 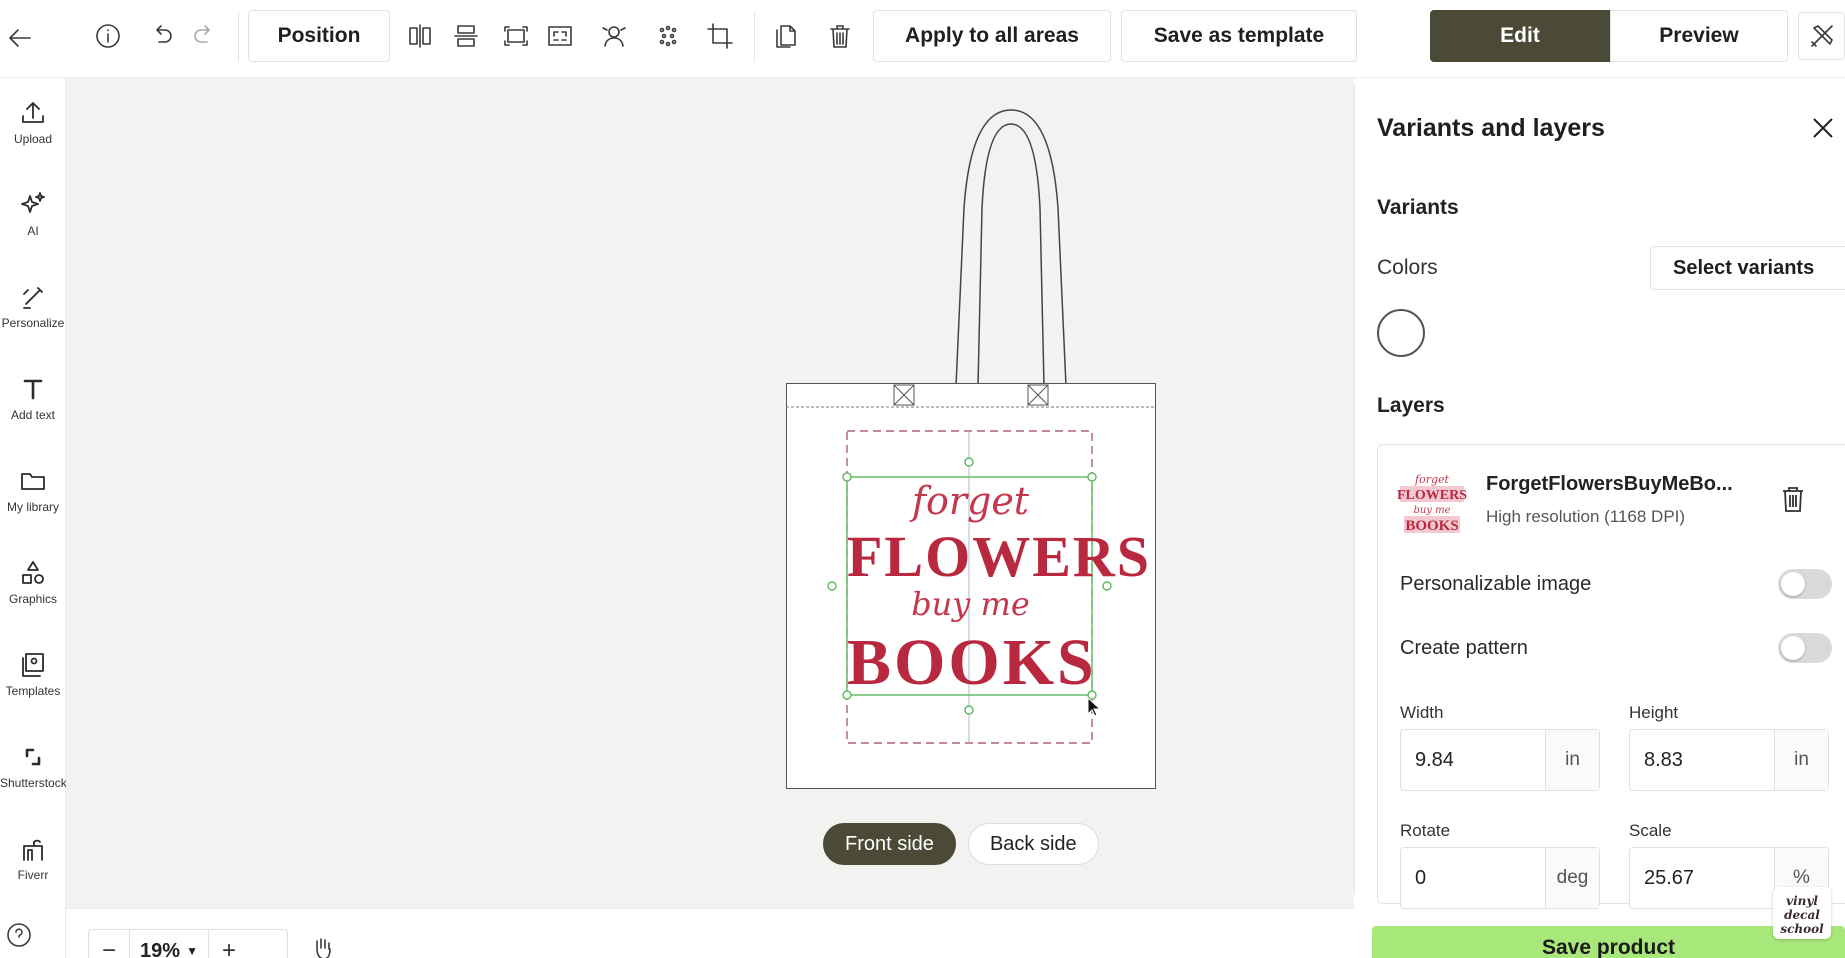 What do you see at coordinates (109, 943) in the screenshot?
I see `zoom-out-button: −` at bounding box center [109, 943].